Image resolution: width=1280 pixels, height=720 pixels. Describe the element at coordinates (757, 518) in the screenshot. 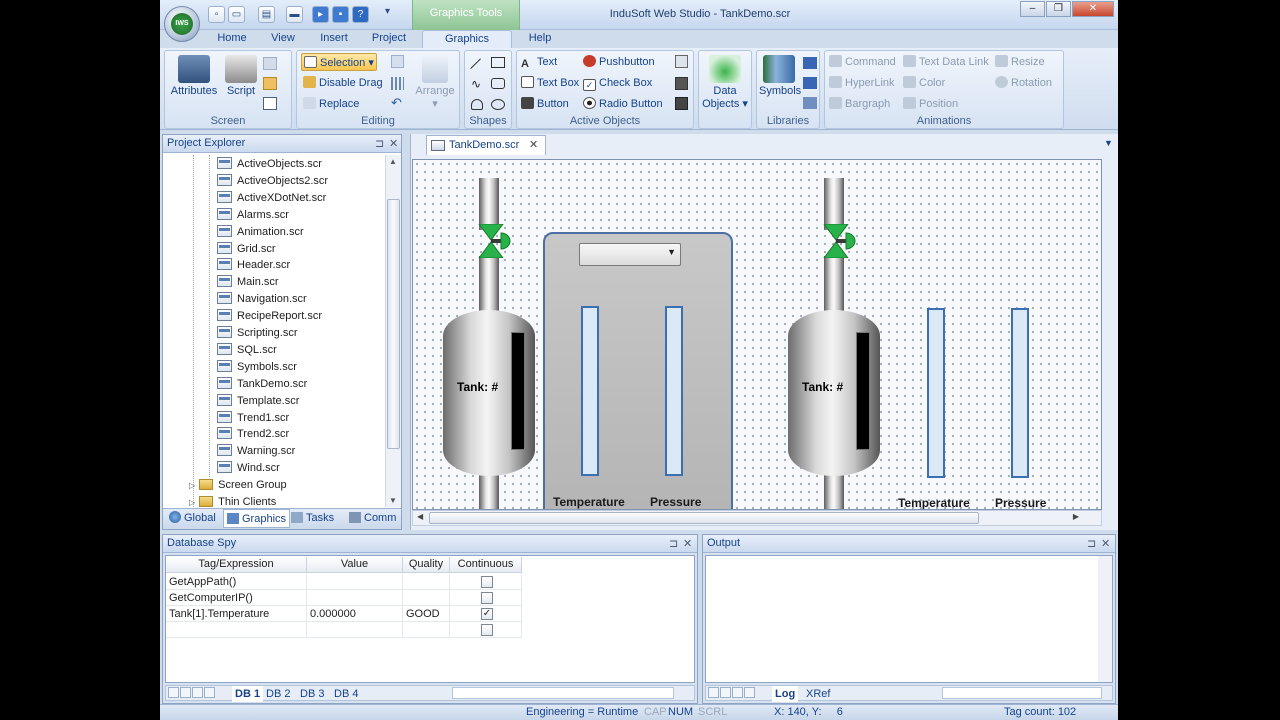

I see `canvas-horizontal-scrollbar: ◀ ▶` at that location.